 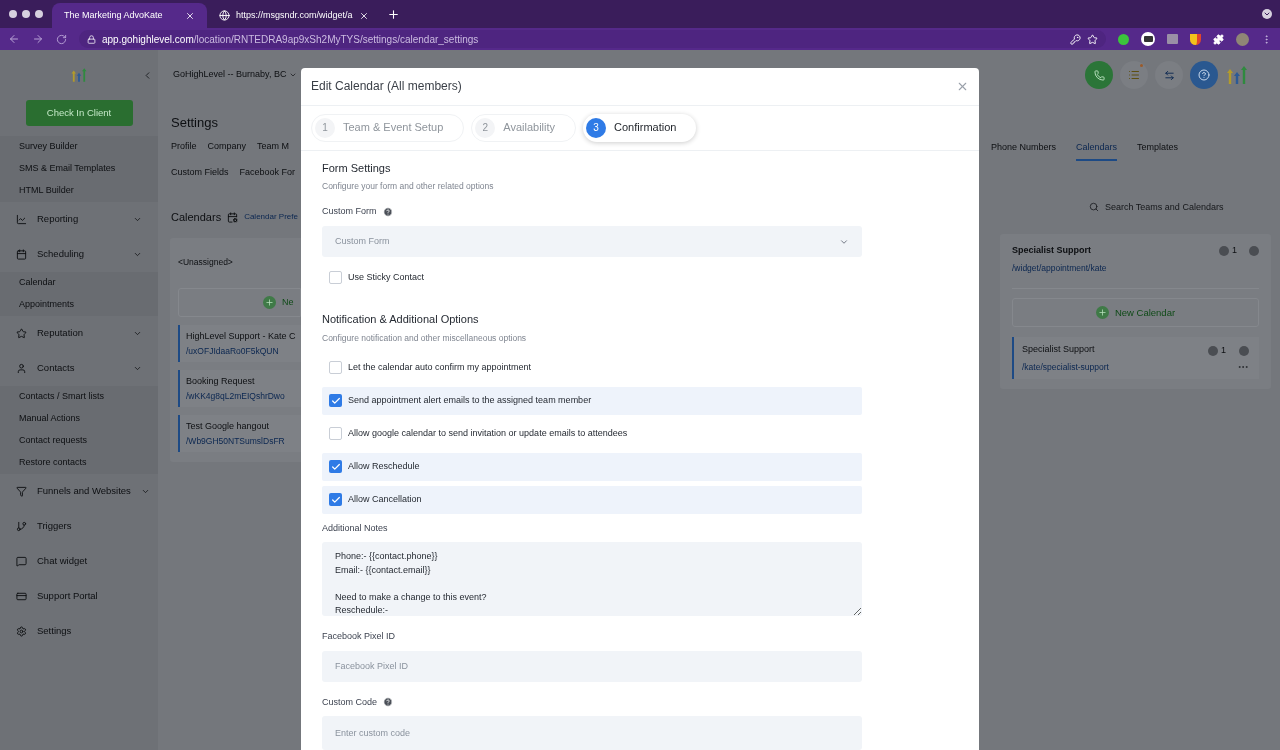 I want to click on field-label: Custom Form, so click(x=349, y=211).